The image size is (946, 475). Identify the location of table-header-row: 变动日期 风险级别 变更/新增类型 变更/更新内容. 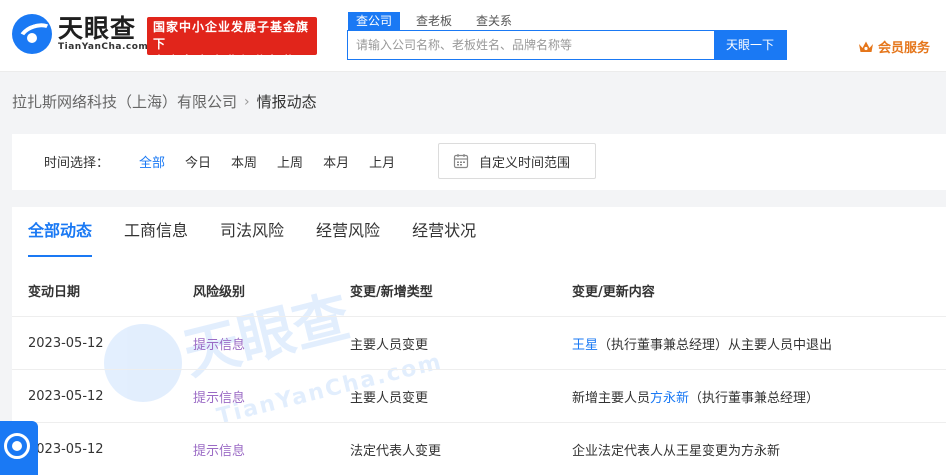
(479, 291).